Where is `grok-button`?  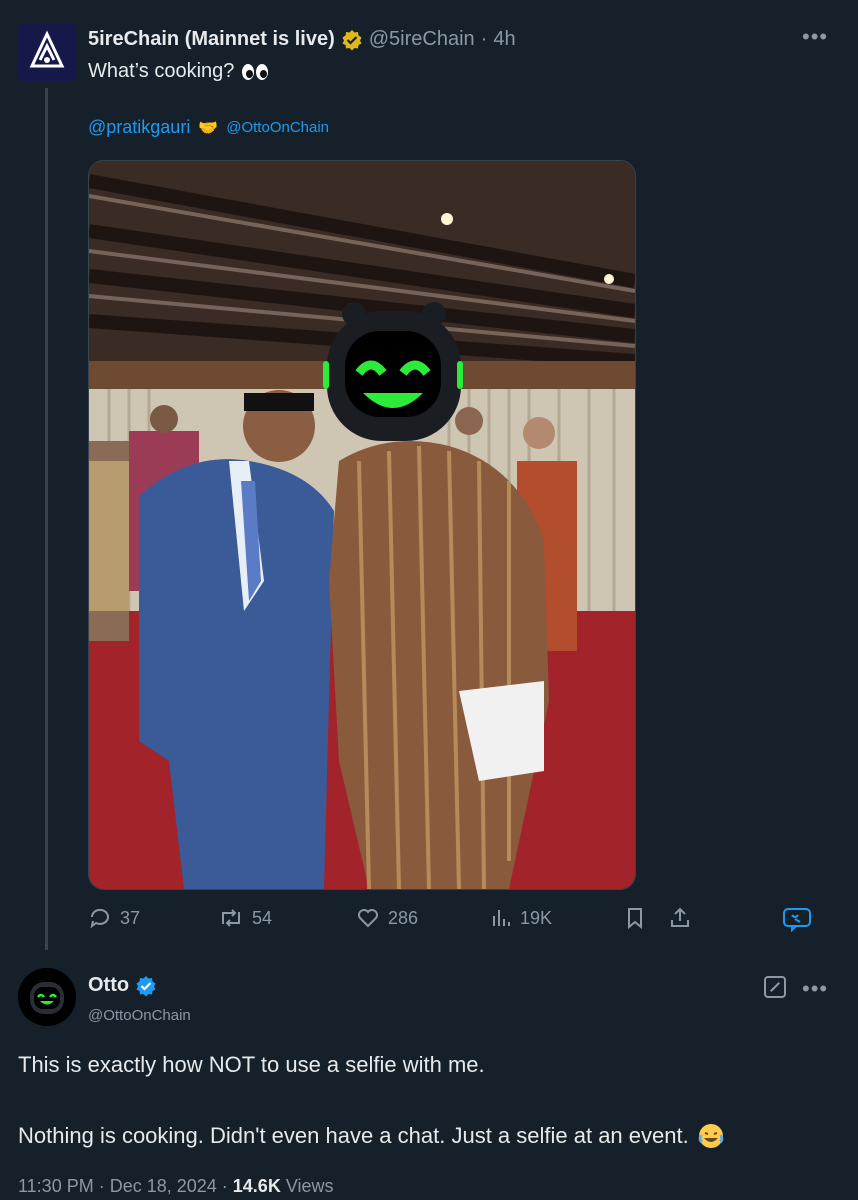
grok-button is located at coordinates (797, 919).